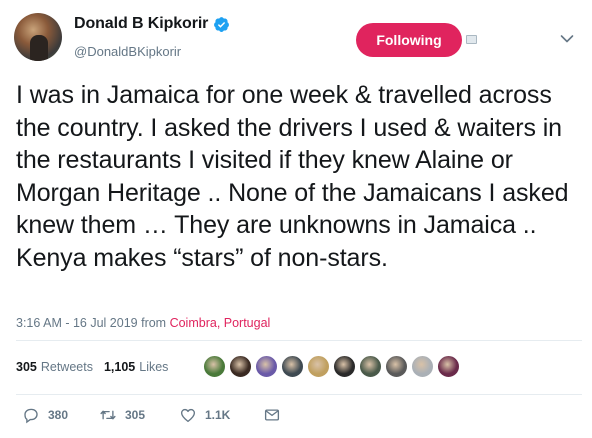 This screenshot has height=438, width=592. What do you see at coordinates (154, 367) in the screenshot?
I see `likes-label: Likes` at bounding box center [154, 367].